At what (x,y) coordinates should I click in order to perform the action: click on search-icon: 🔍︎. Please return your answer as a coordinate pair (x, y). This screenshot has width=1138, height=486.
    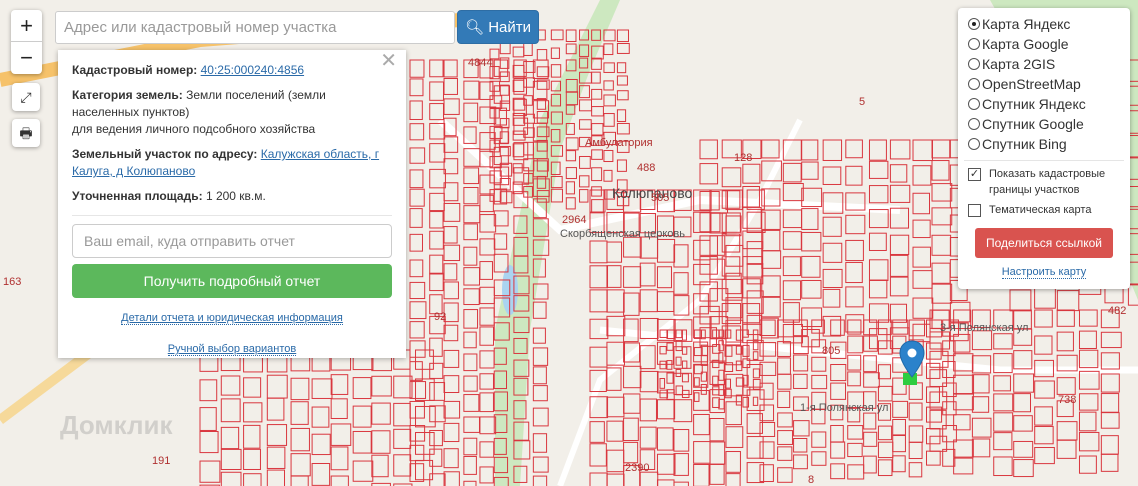
    Looking at the image, I should click on (474, 27).